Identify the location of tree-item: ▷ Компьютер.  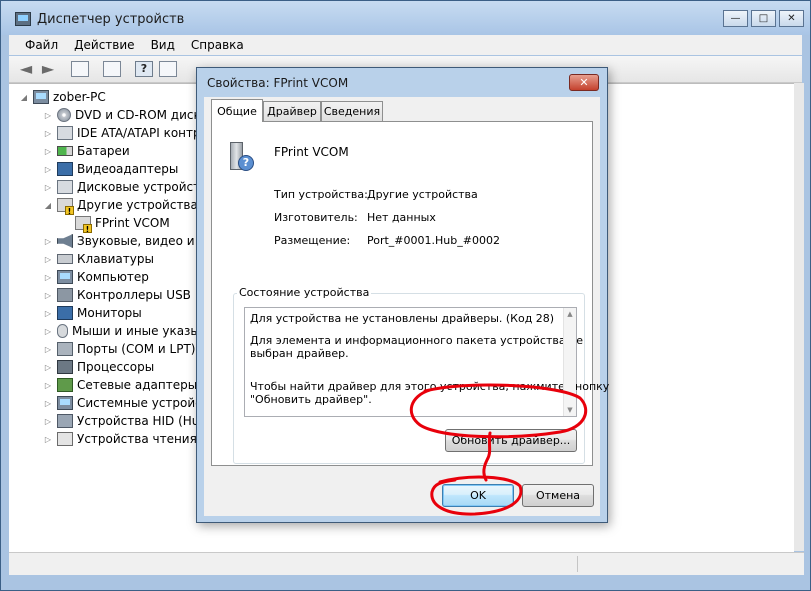
(96, 277).